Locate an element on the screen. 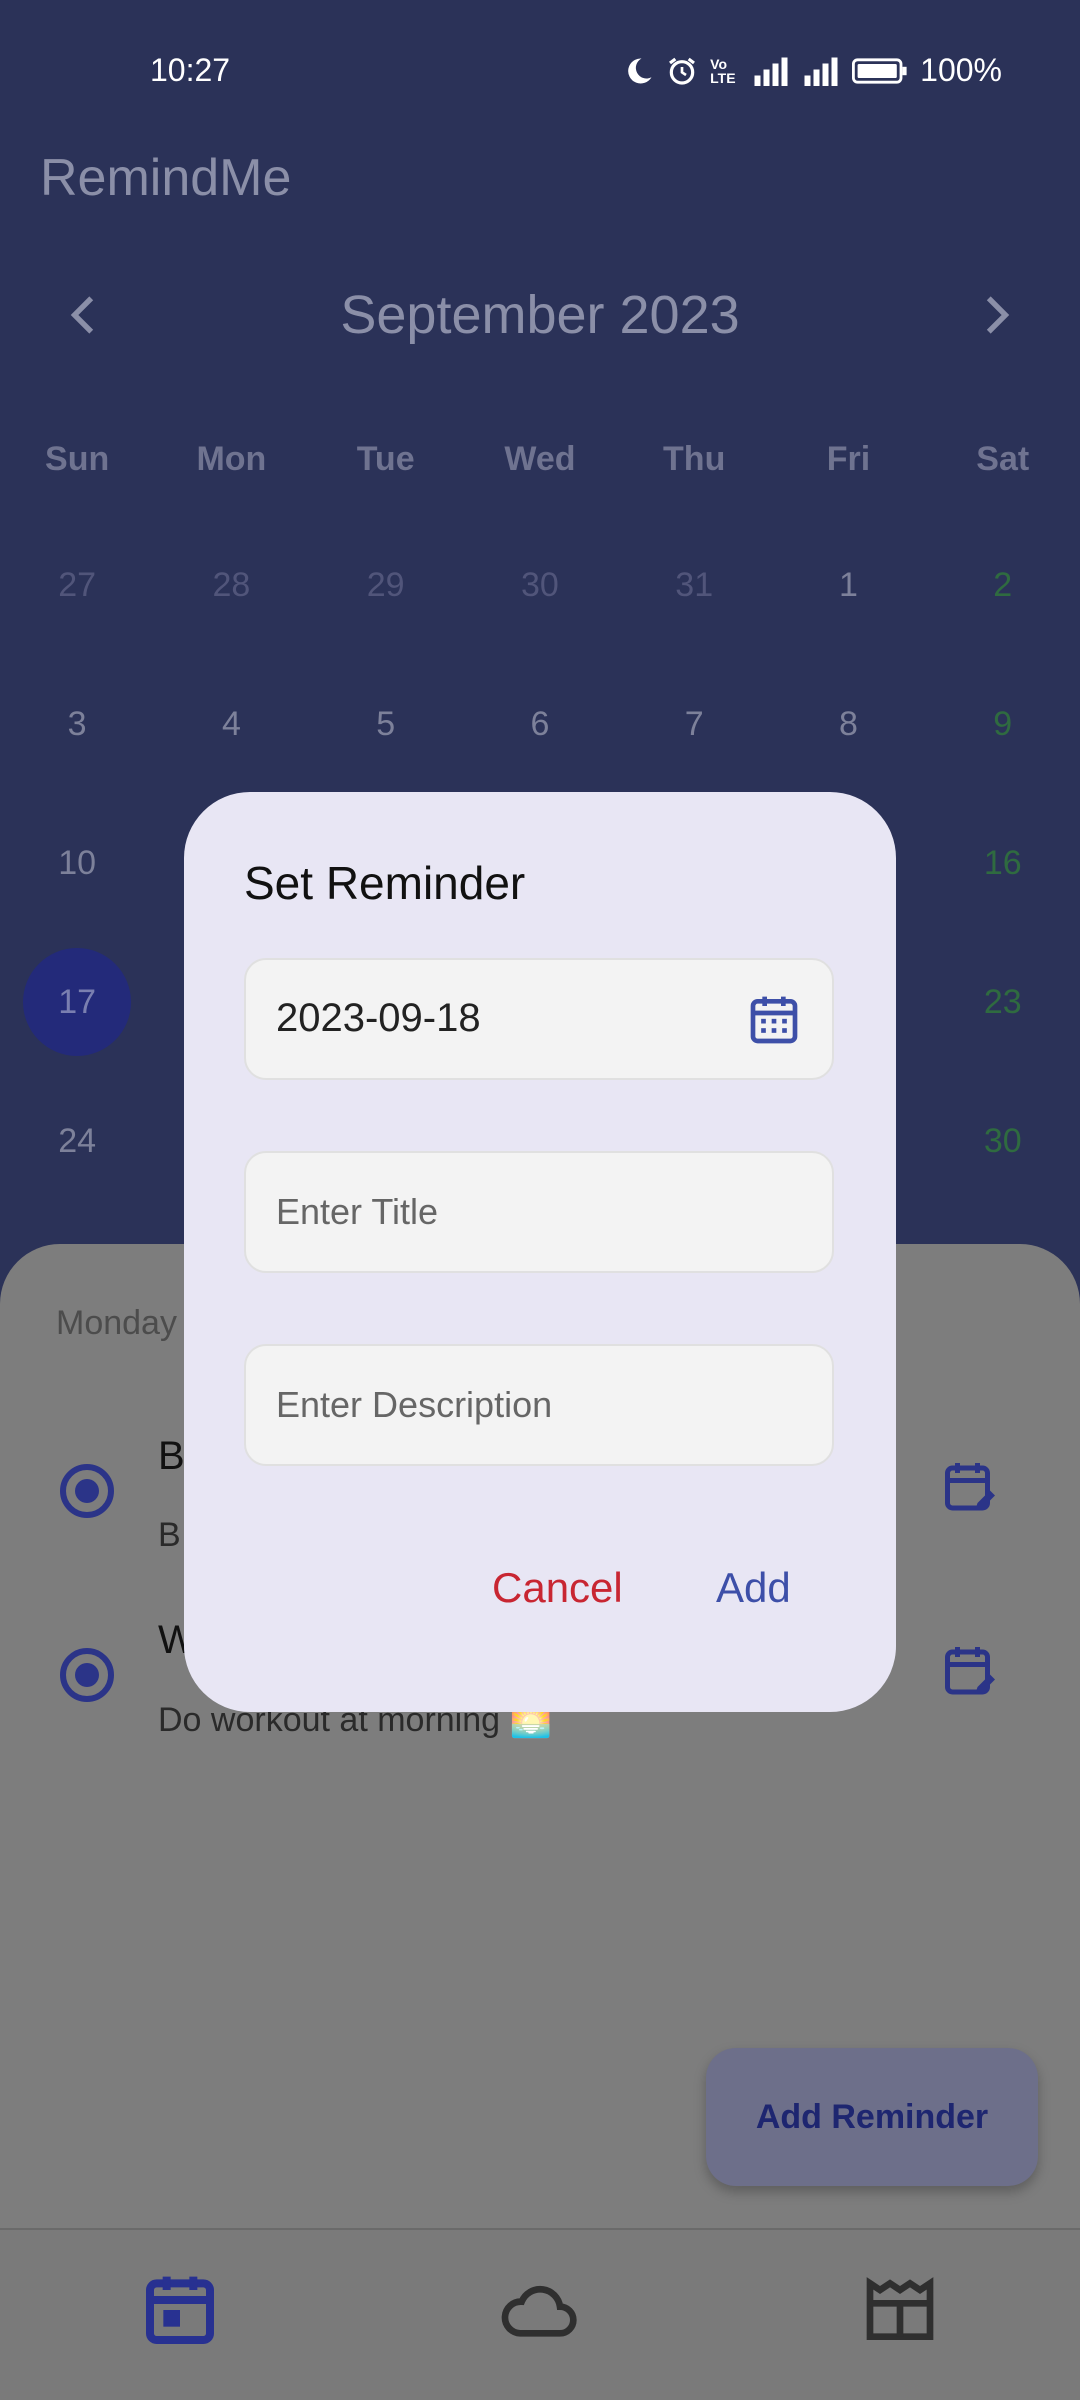 The width and height of the screenshot is (1080, 2400). calendar-day: 7 is located at coordinates (694, 738).